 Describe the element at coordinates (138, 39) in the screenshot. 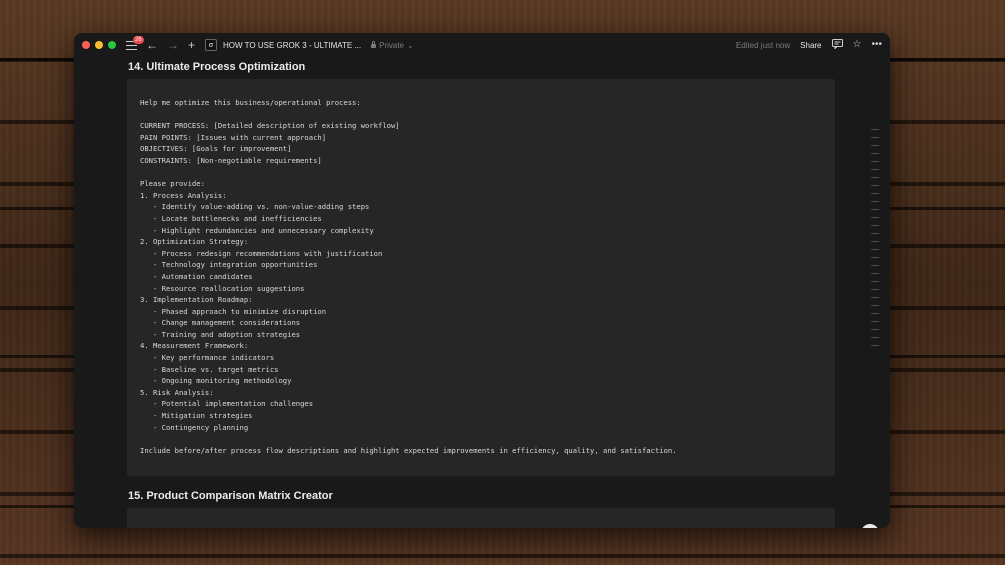

I see `notification-badge: 26` at that location.